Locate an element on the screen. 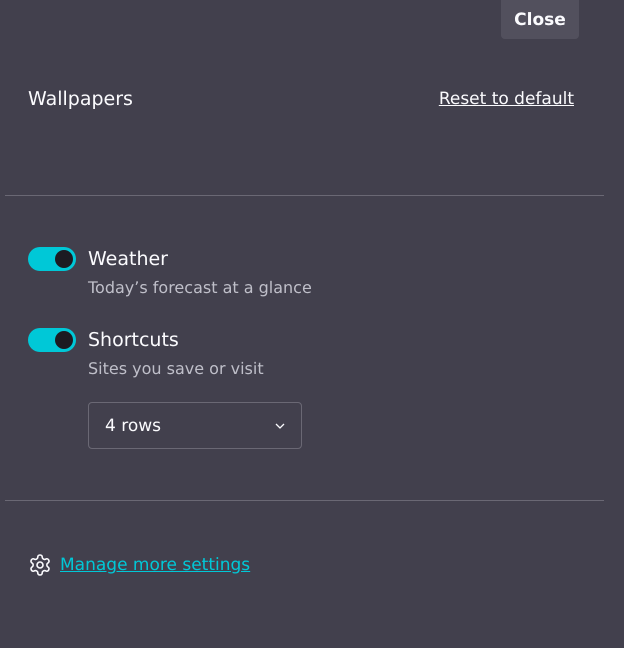 This screenshot has height=648, width=624. widget-label: Weather is located at coordinates (128, 259).